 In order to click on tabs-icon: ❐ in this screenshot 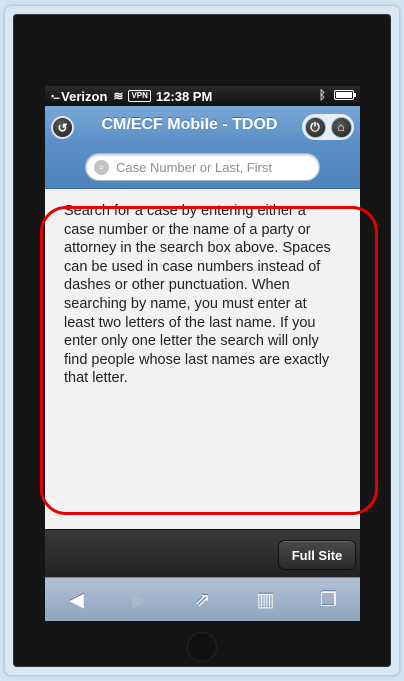, I will do `click(329, 600)`.